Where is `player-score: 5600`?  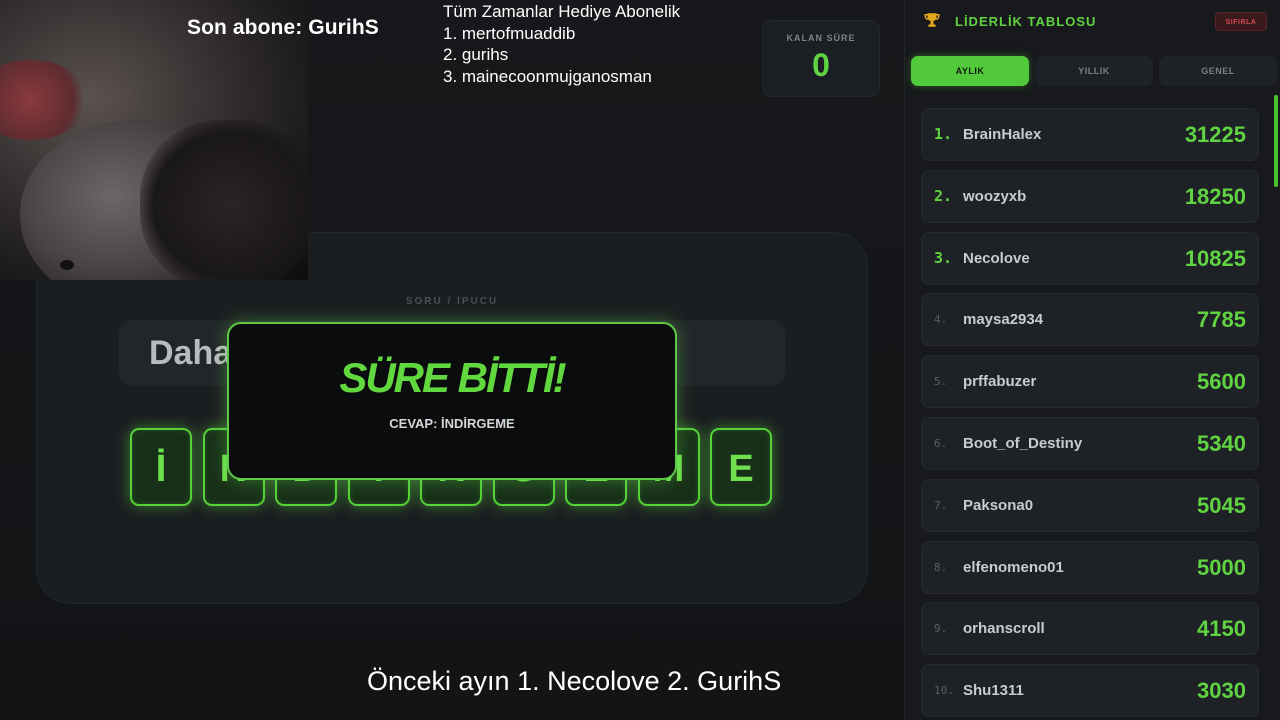
player-score: 5600 is located at coordinates (1221, 382).